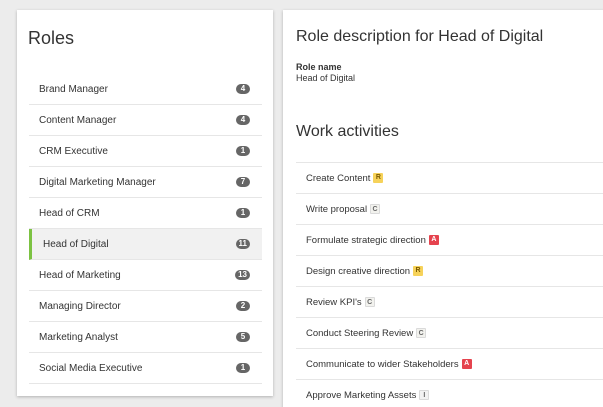 Image resolution: width=603 pixels, height=407 pixels. Describe the element at coordinates (449, 271) in the screenshot. I see `activity-item: Design creative direction R` at that location.